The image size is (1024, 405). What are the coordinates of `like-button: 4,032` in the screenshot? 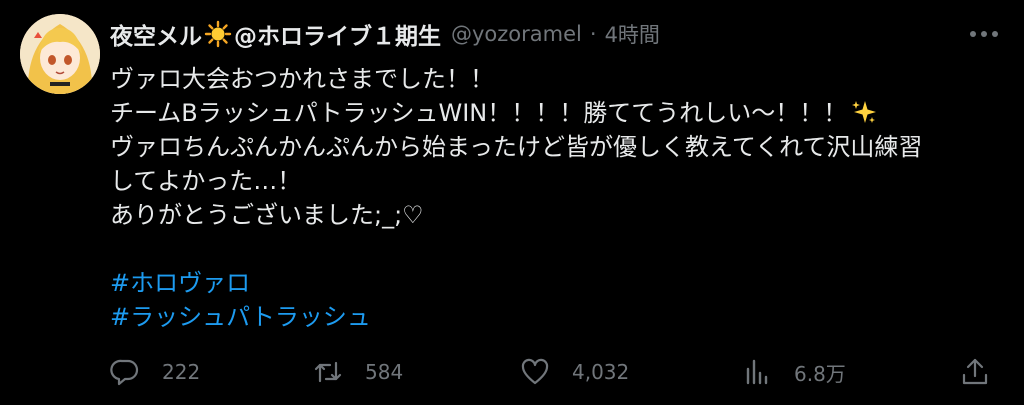 It's located at (574, 372).